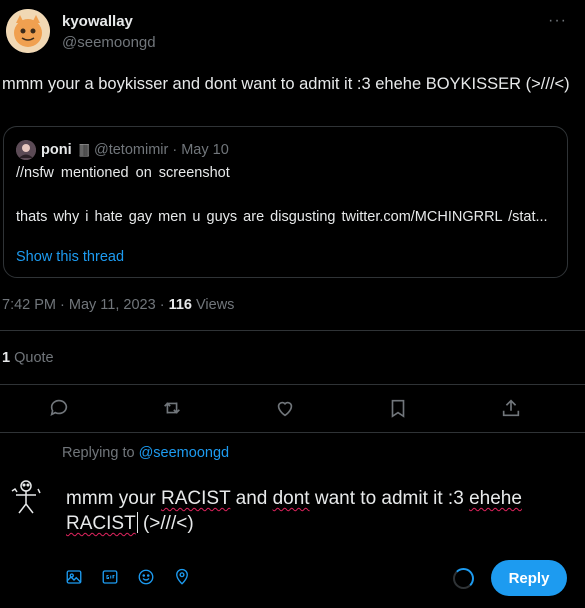 The image size is (585, 608). What do you see at coordinates (557, 21) in the screenshot?
I see `more-options-icon: ···` at bounding box center [557, 21].